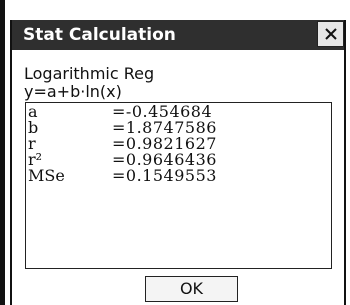  Describe the element at coordinates (46, 175) in the screenshot. I see `result-label: MSe` at that location.